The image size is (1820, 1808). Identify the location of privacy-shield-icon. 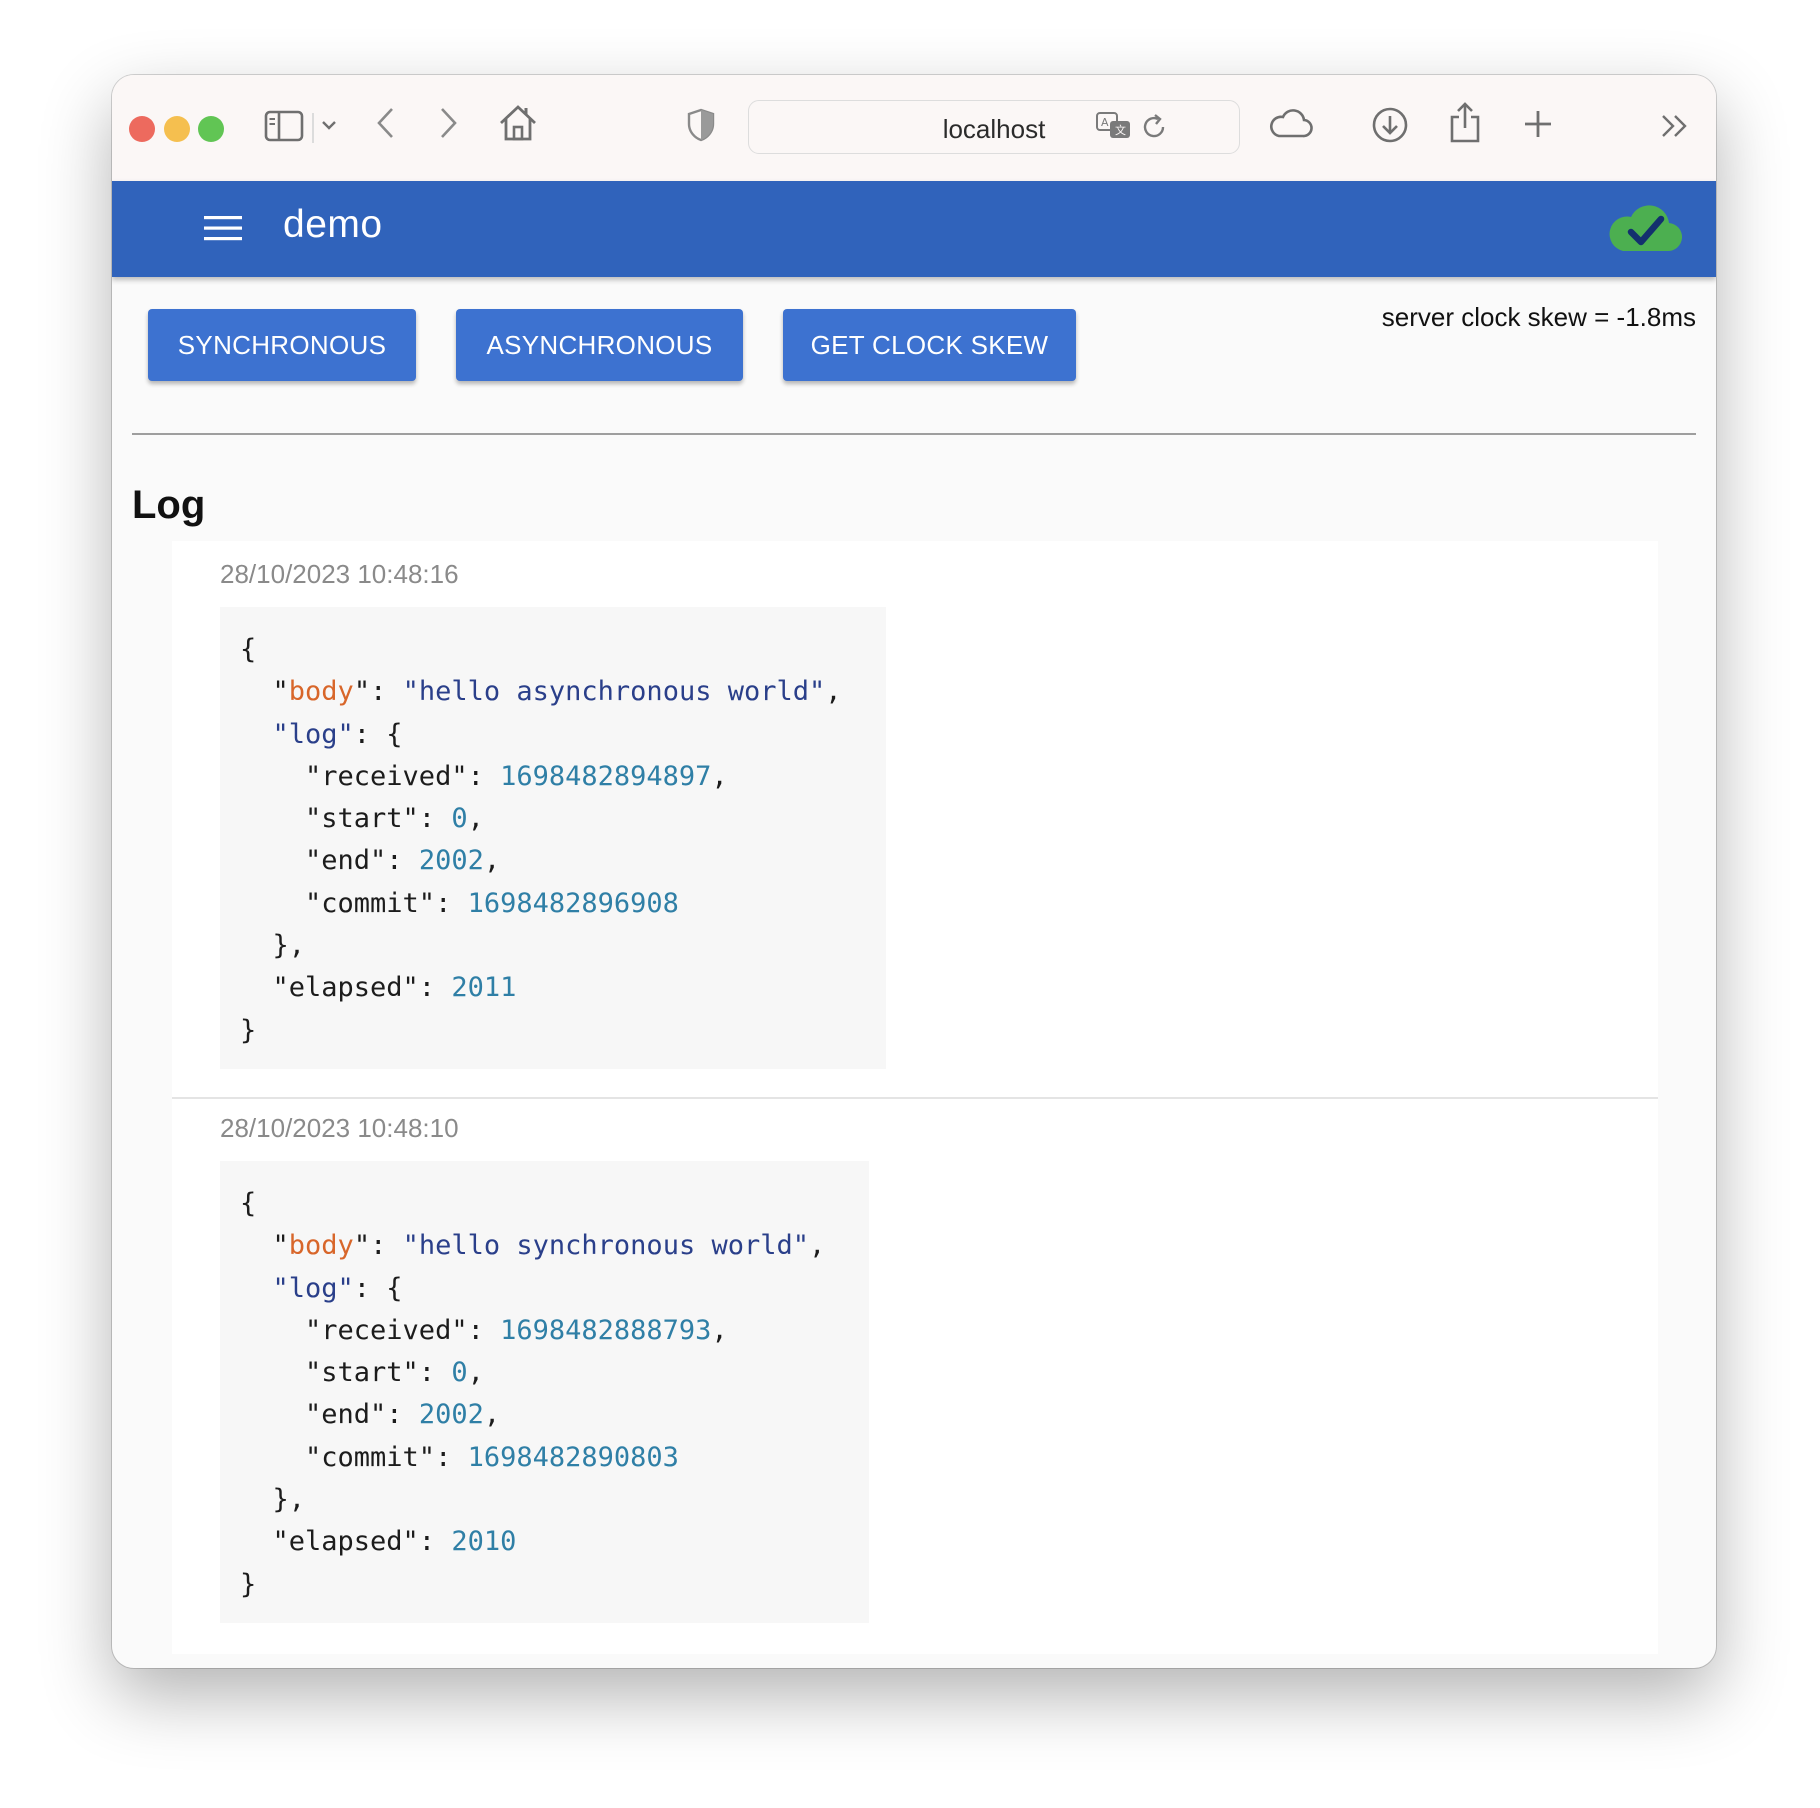
(701, 125).